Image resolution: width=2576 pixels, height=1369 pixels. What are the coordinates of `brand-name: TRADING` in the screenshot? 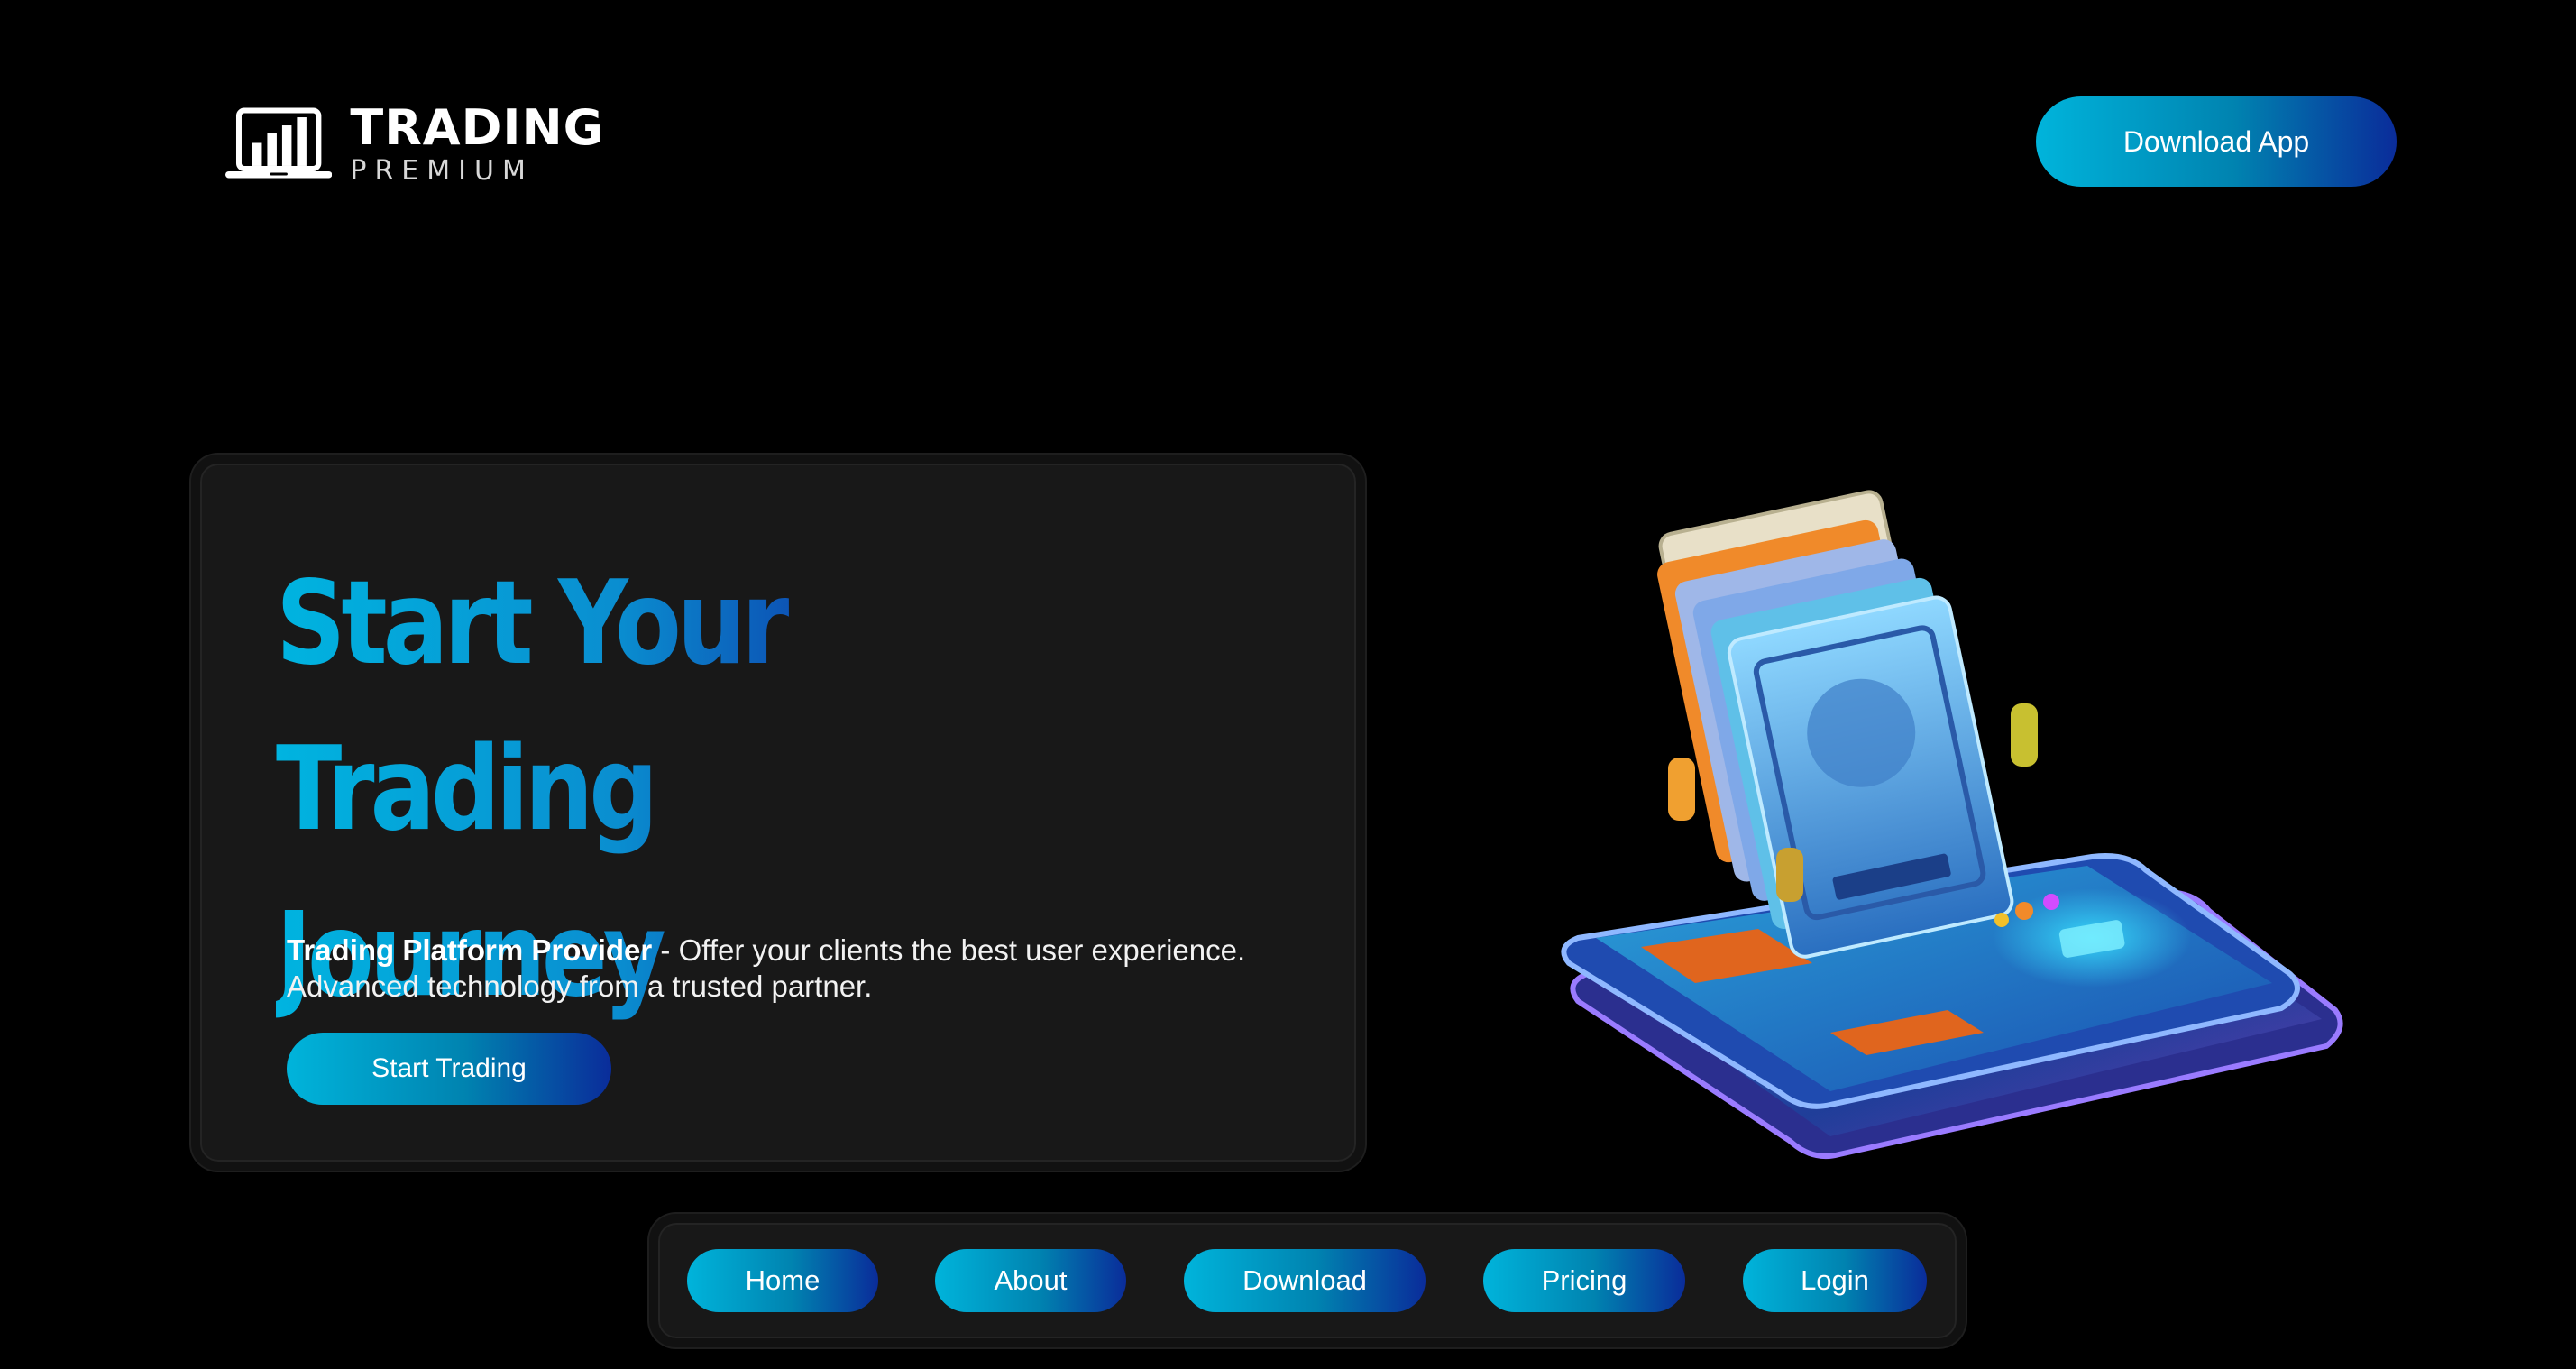 It's located at (477, 127).